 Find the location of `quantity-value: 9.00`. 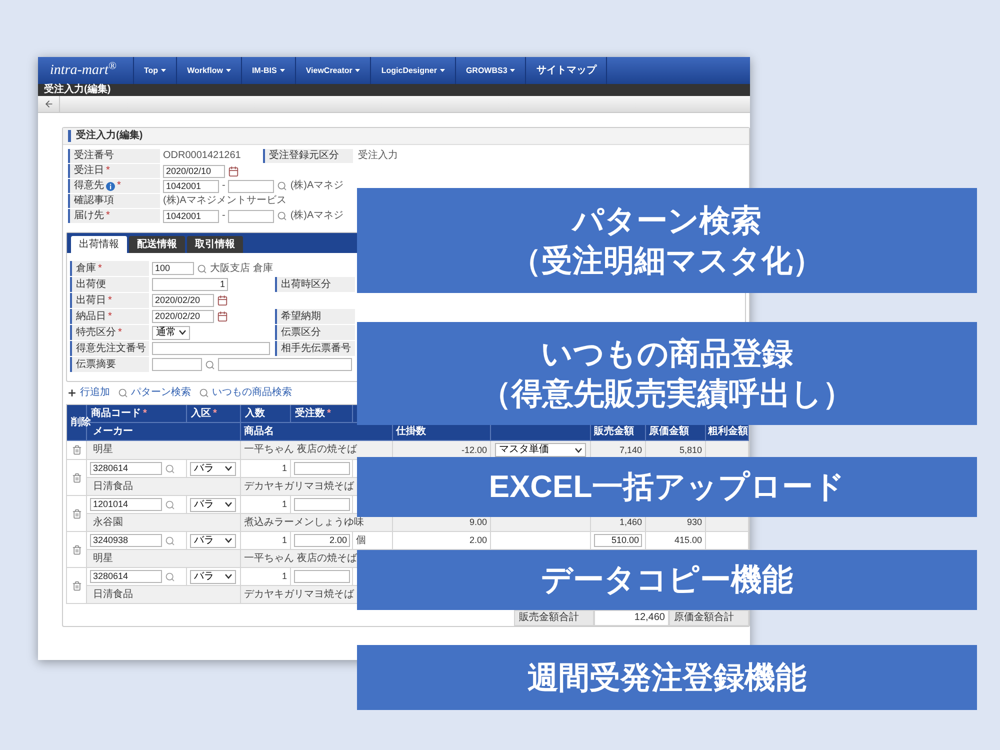

quantity-value: 9.00 is located at coordinates (478, 522).